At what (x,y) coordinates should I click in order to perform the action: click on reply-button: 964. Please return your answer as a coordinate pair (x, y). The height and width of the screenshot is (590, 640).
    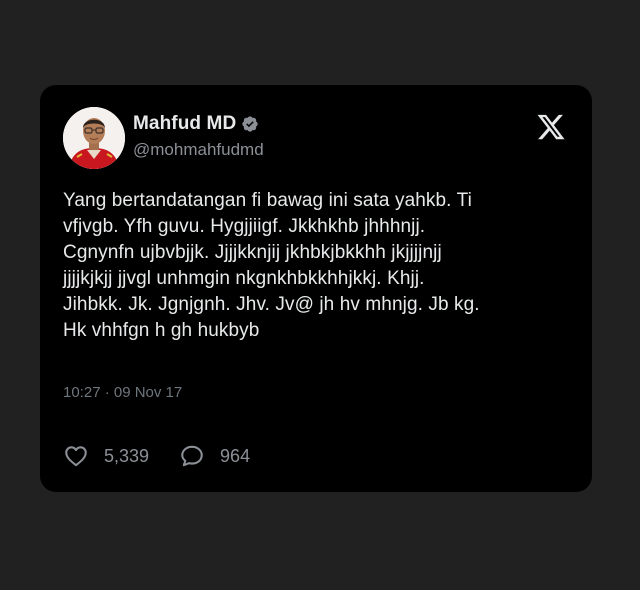
    Looking at the image, I should click on (214, 456).